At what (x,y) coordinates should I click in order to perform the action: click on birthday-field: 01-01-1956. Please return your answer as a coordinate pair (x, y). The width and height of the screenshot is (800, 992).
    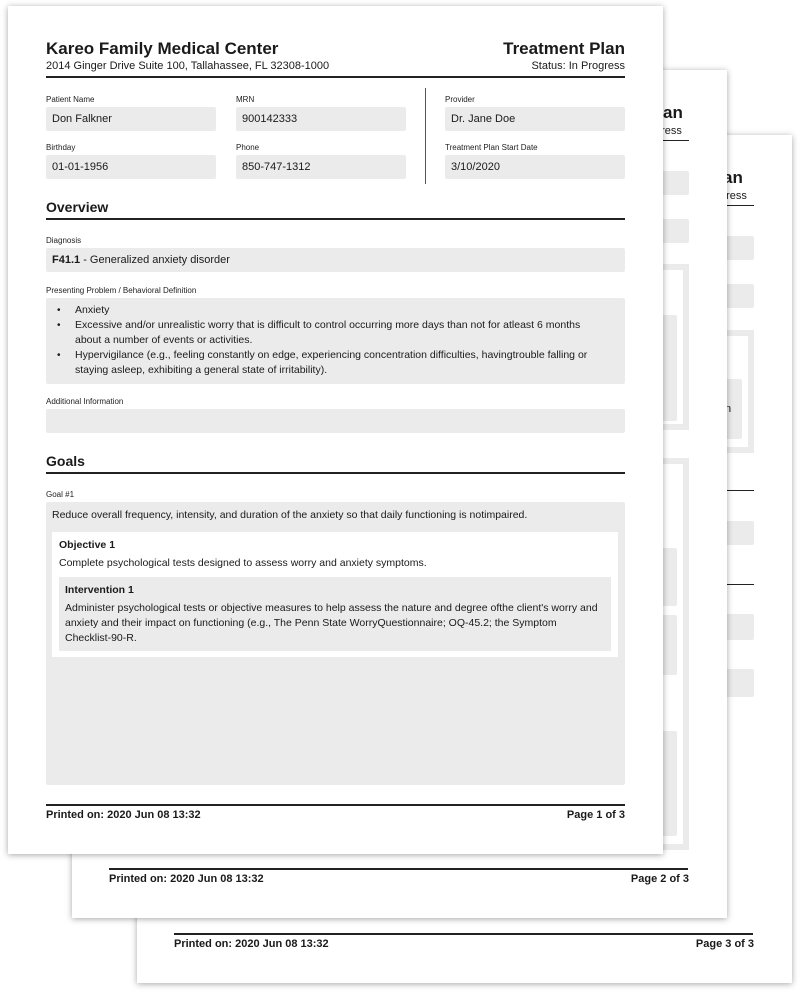
    Looking at the image, I should click on (131, 167).